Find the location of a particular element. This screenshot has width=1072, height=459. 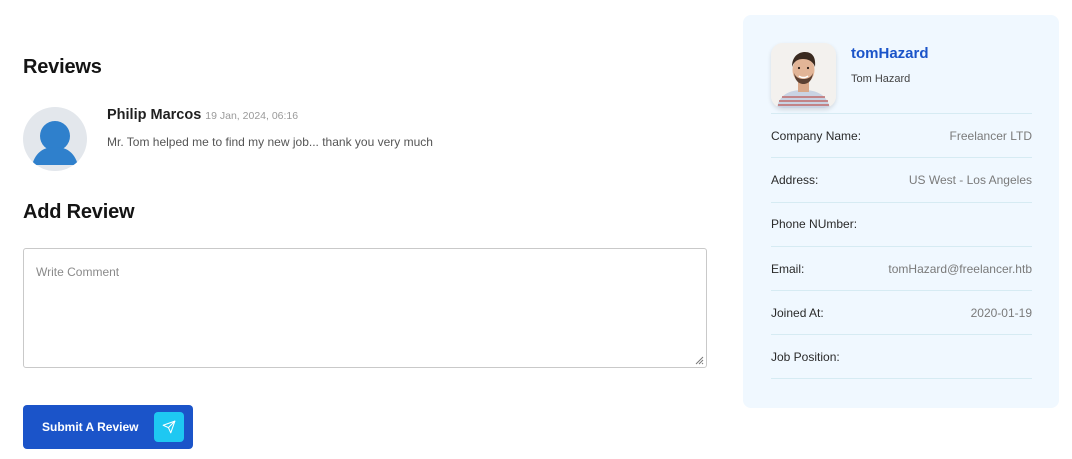

info-value: Freelancer LTD is located at coordinates (990, 135).